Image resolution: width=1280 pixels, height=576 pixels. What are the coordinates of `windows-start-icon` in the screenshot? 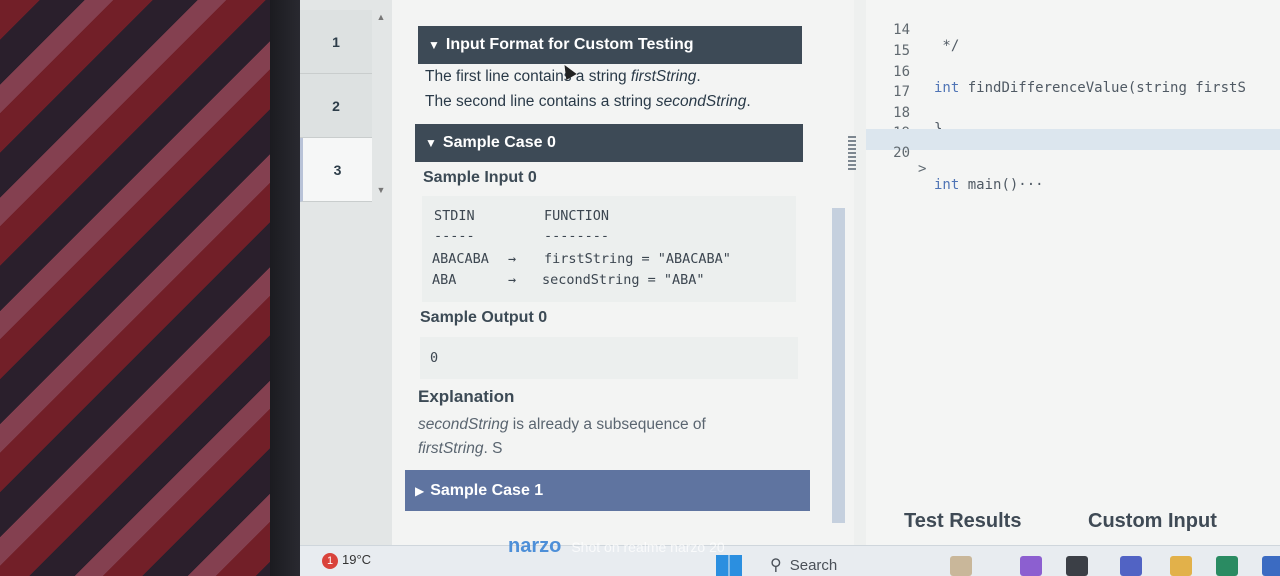 It's located at (729, 565).